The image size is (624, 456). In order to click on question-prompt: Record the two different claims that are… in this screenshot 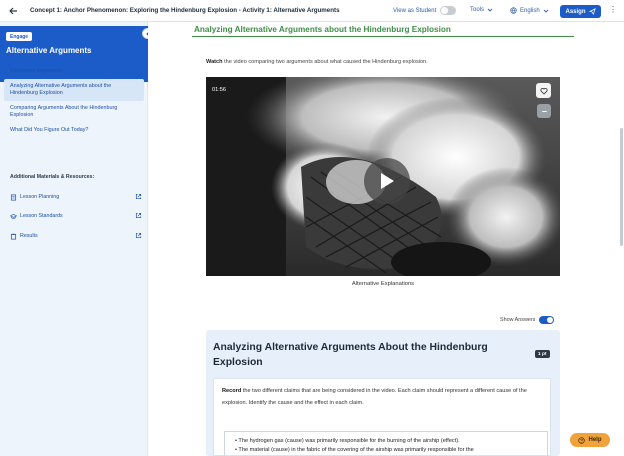, I will do `click(381, 397)`.